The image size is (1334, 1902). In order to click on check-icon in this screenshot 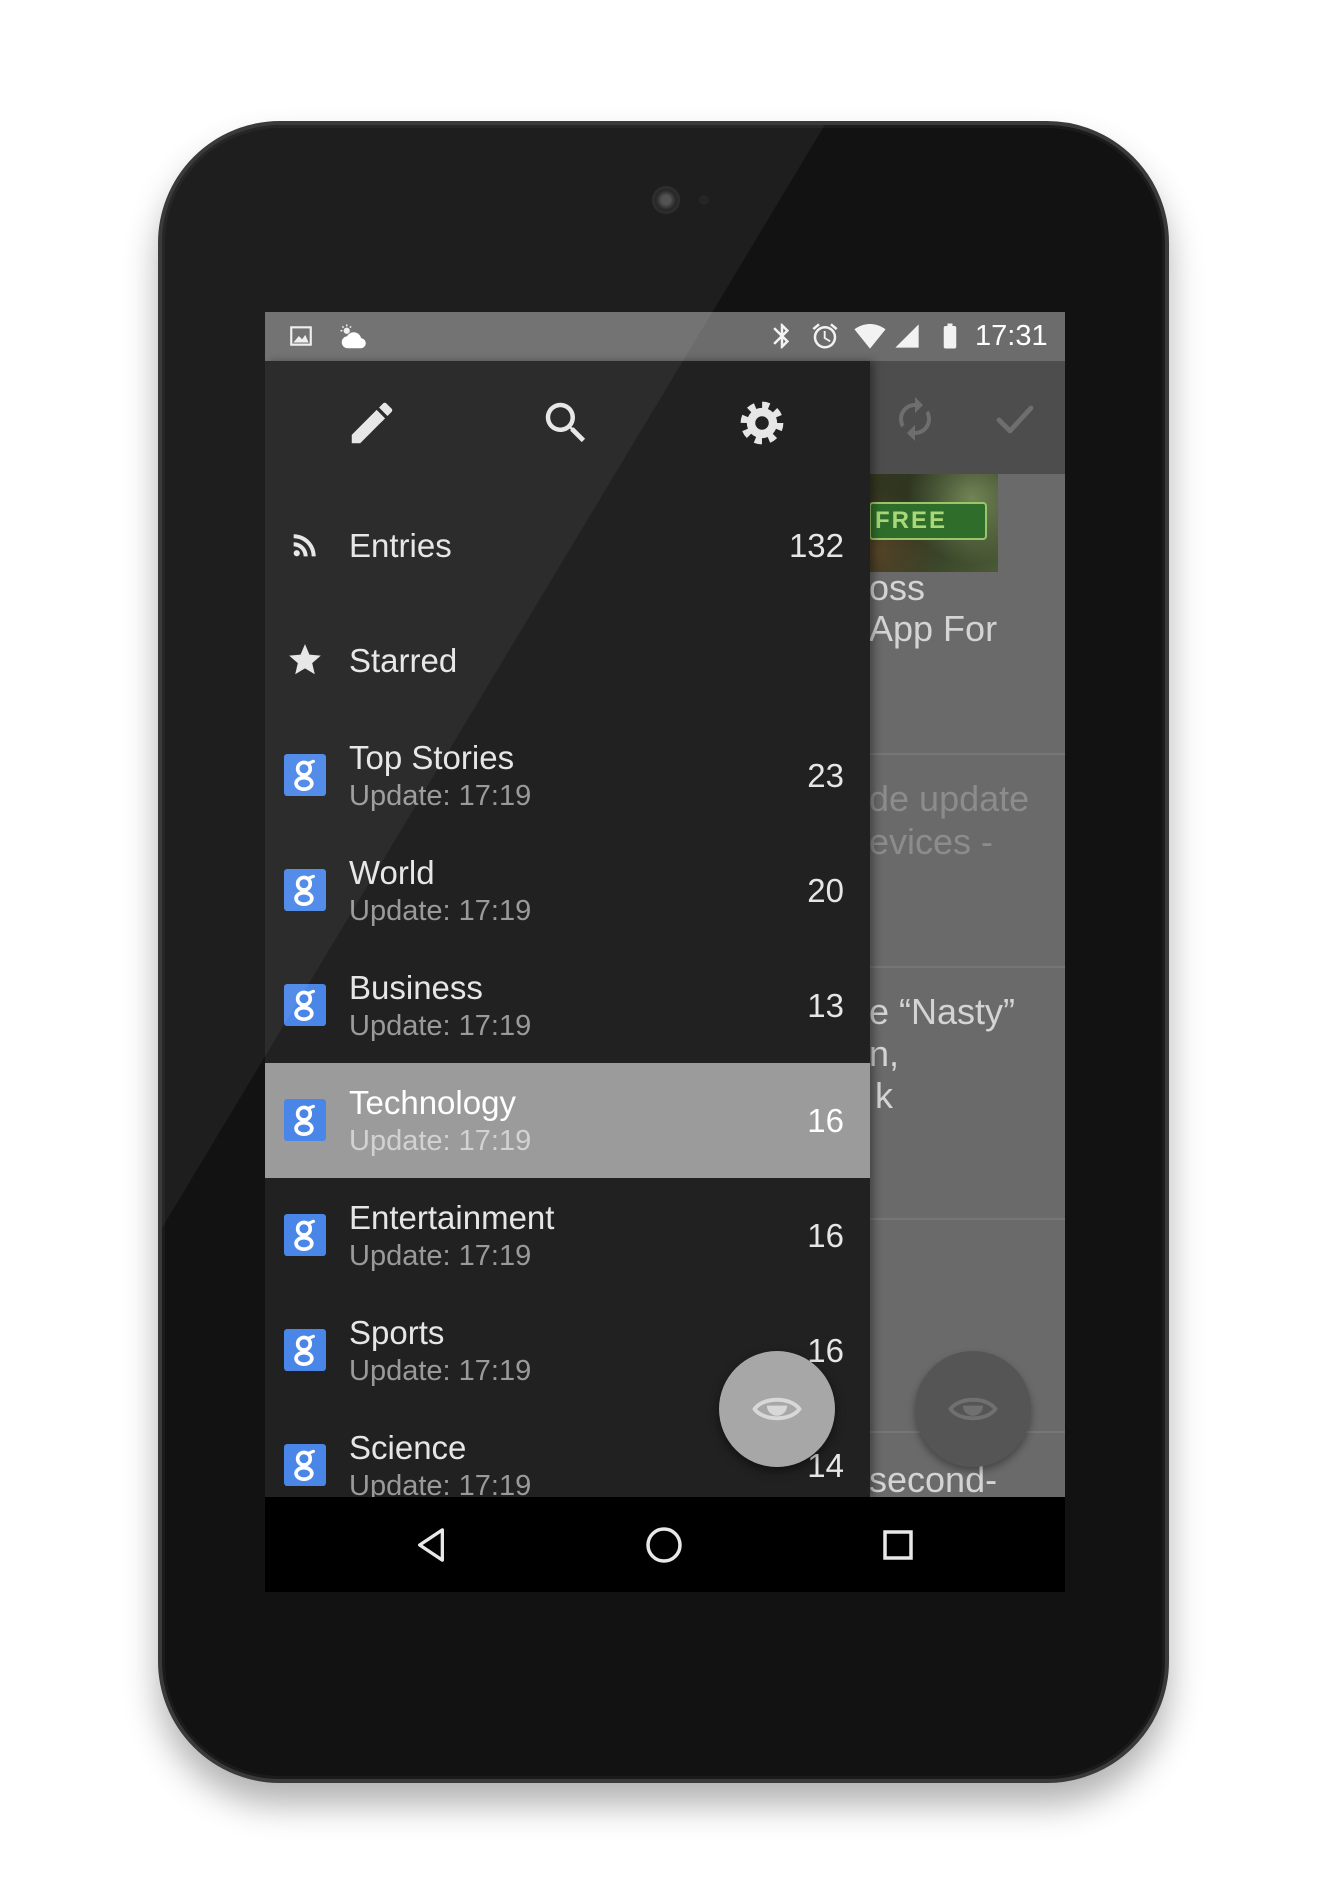, I will do `click(1015, 419)`.